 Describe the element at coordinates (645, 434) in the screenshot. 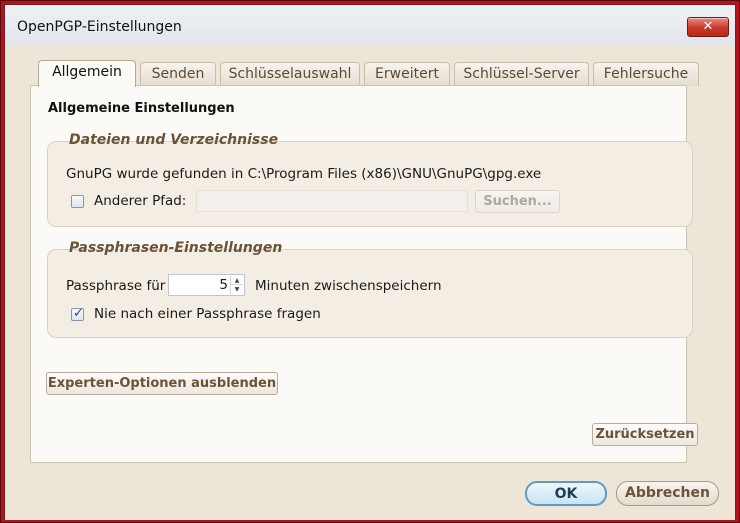

I see `reset-button: Zurücksetzen` at that location.